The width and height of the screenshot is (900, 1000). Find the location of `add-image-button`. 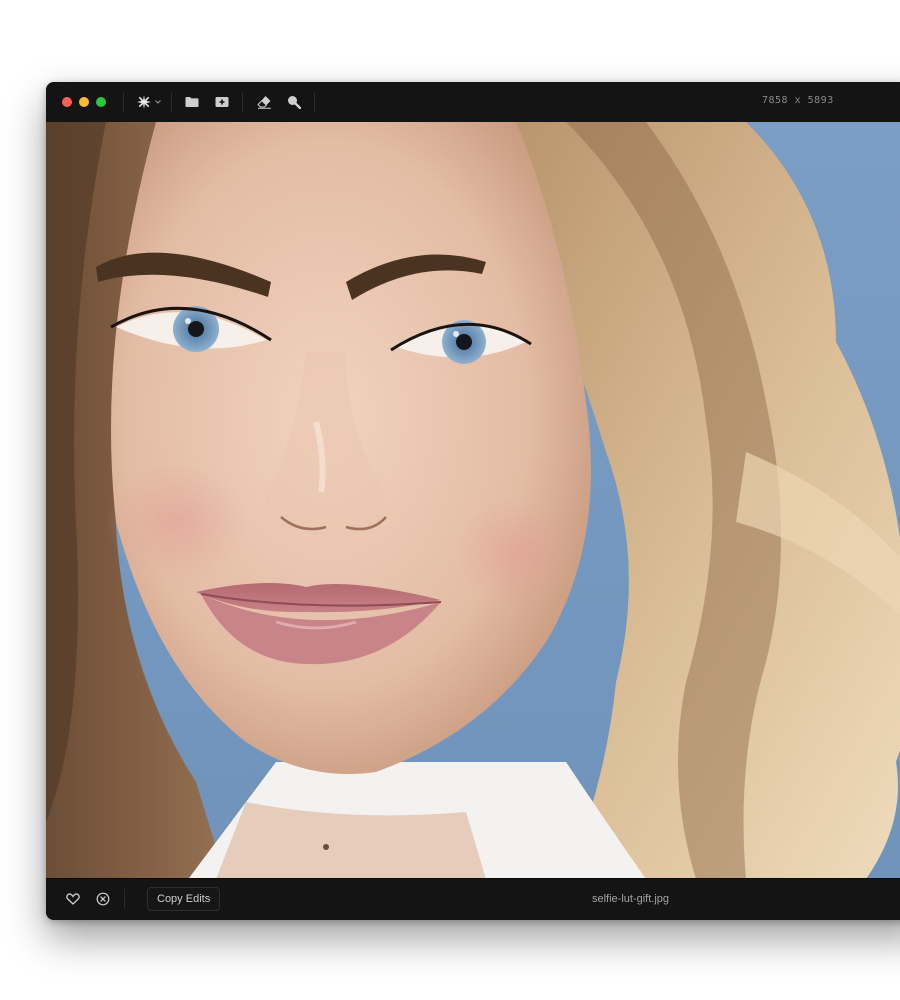

add-image-button is located at coordinates (222, 102).